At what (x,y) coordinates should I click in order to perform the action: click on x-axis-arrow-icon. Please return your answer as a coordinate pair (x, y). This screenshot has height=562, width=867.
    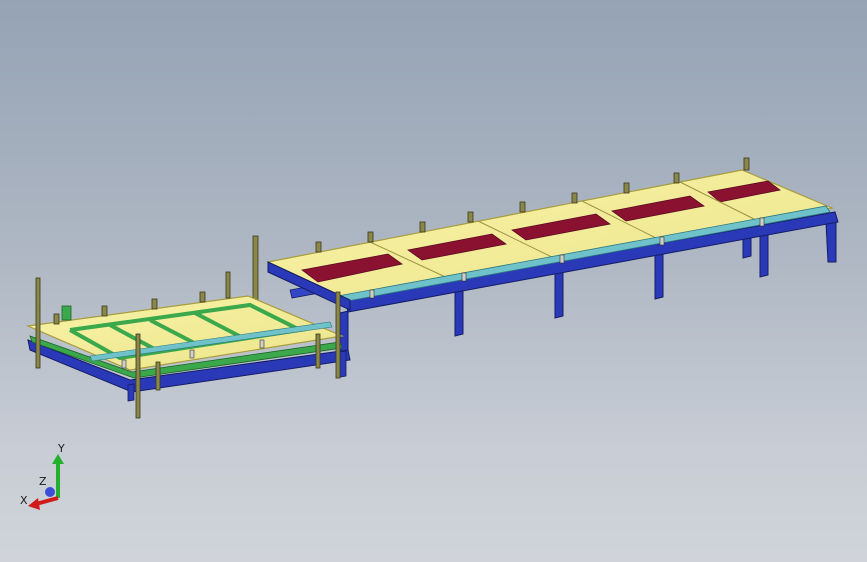
    Looking at the image, I should click on (34, 504).